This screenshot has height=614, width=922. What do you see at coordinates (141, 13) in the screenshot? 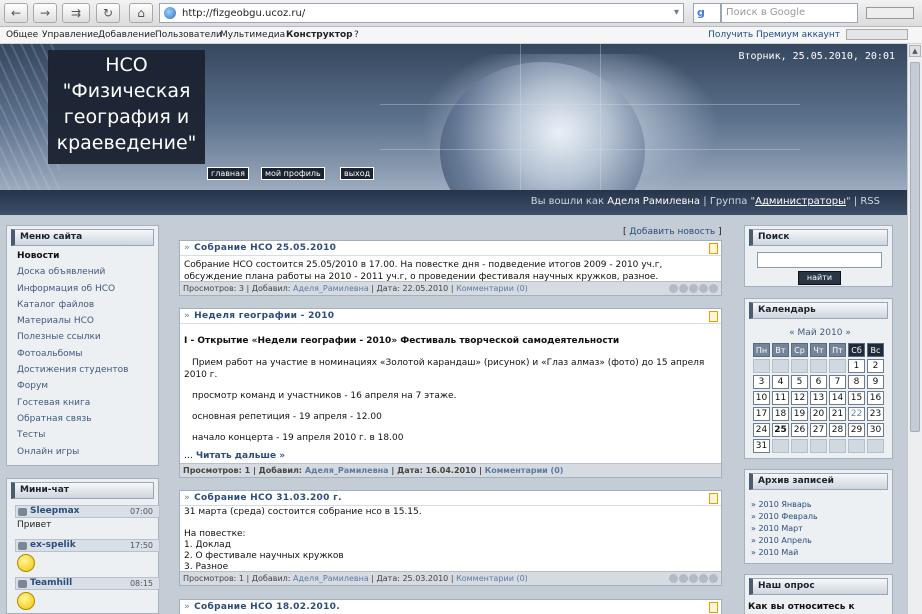
I see `home-icon: ⌂` at bounding box center [141, 13].